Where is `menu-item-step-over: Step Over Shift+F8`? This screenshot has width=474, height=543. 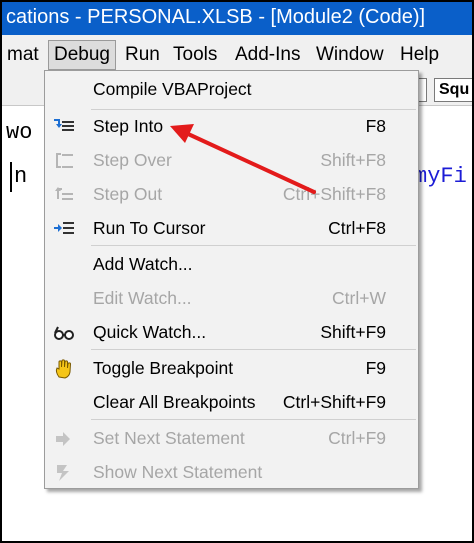
menu-item-step-over: Step Over Shift+F8 is located at coordinates (231, 160).